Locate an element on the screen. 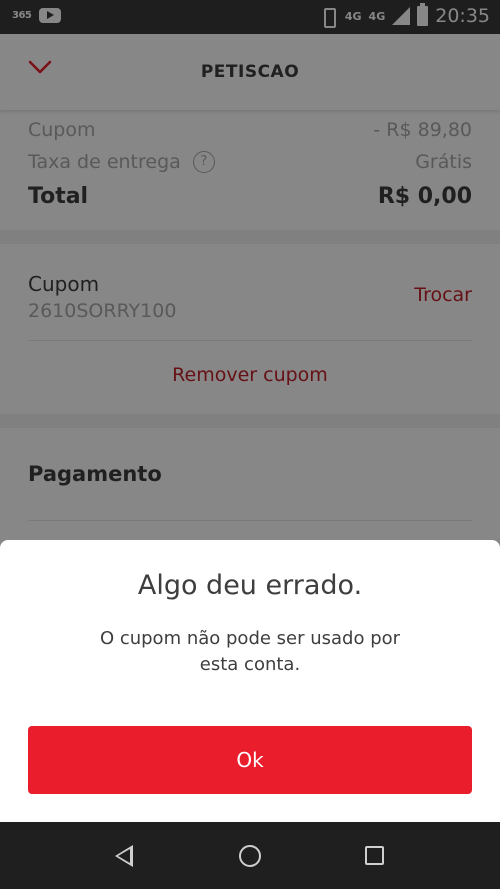 This screenshot has height=889, width=500. ok-button: Ok is located at coordinates (250, 760).